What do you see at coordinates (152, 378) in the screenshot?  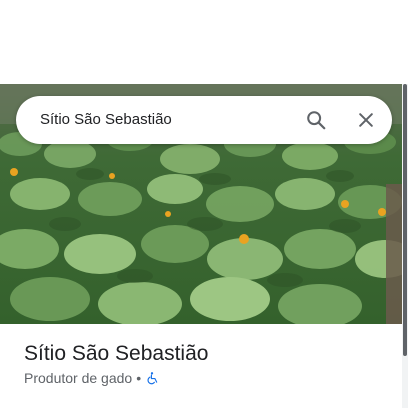 I see `wheelchair-icon` at bounding box center [152, 378].